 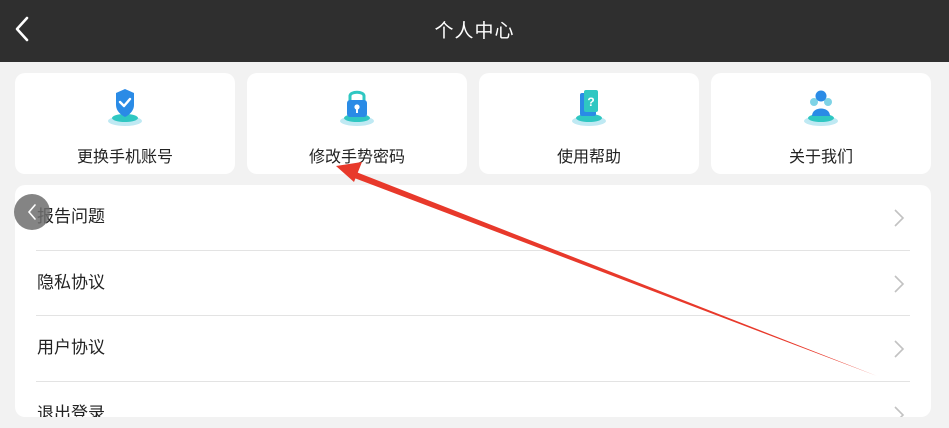 What do you see at coordinates (588, 156) in the screenshot?
I see `card-label: 使用帮助` at bounding box center [588, 156].